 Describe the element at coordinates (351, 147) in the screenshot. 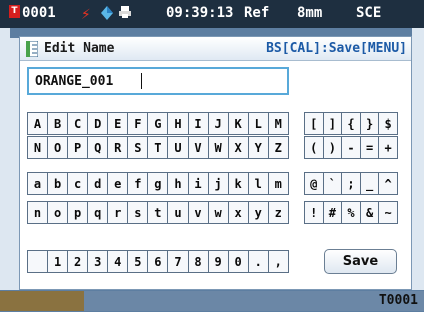

I see `key: -` at that location.